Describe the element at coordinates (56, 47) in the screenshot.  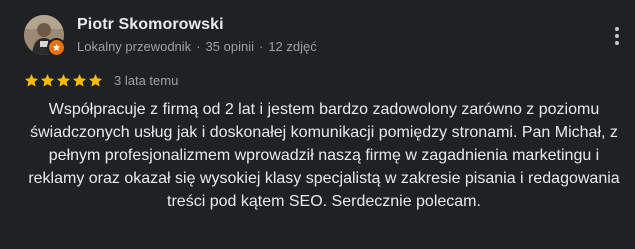
I see `local-guide-badge-icon` at that location.